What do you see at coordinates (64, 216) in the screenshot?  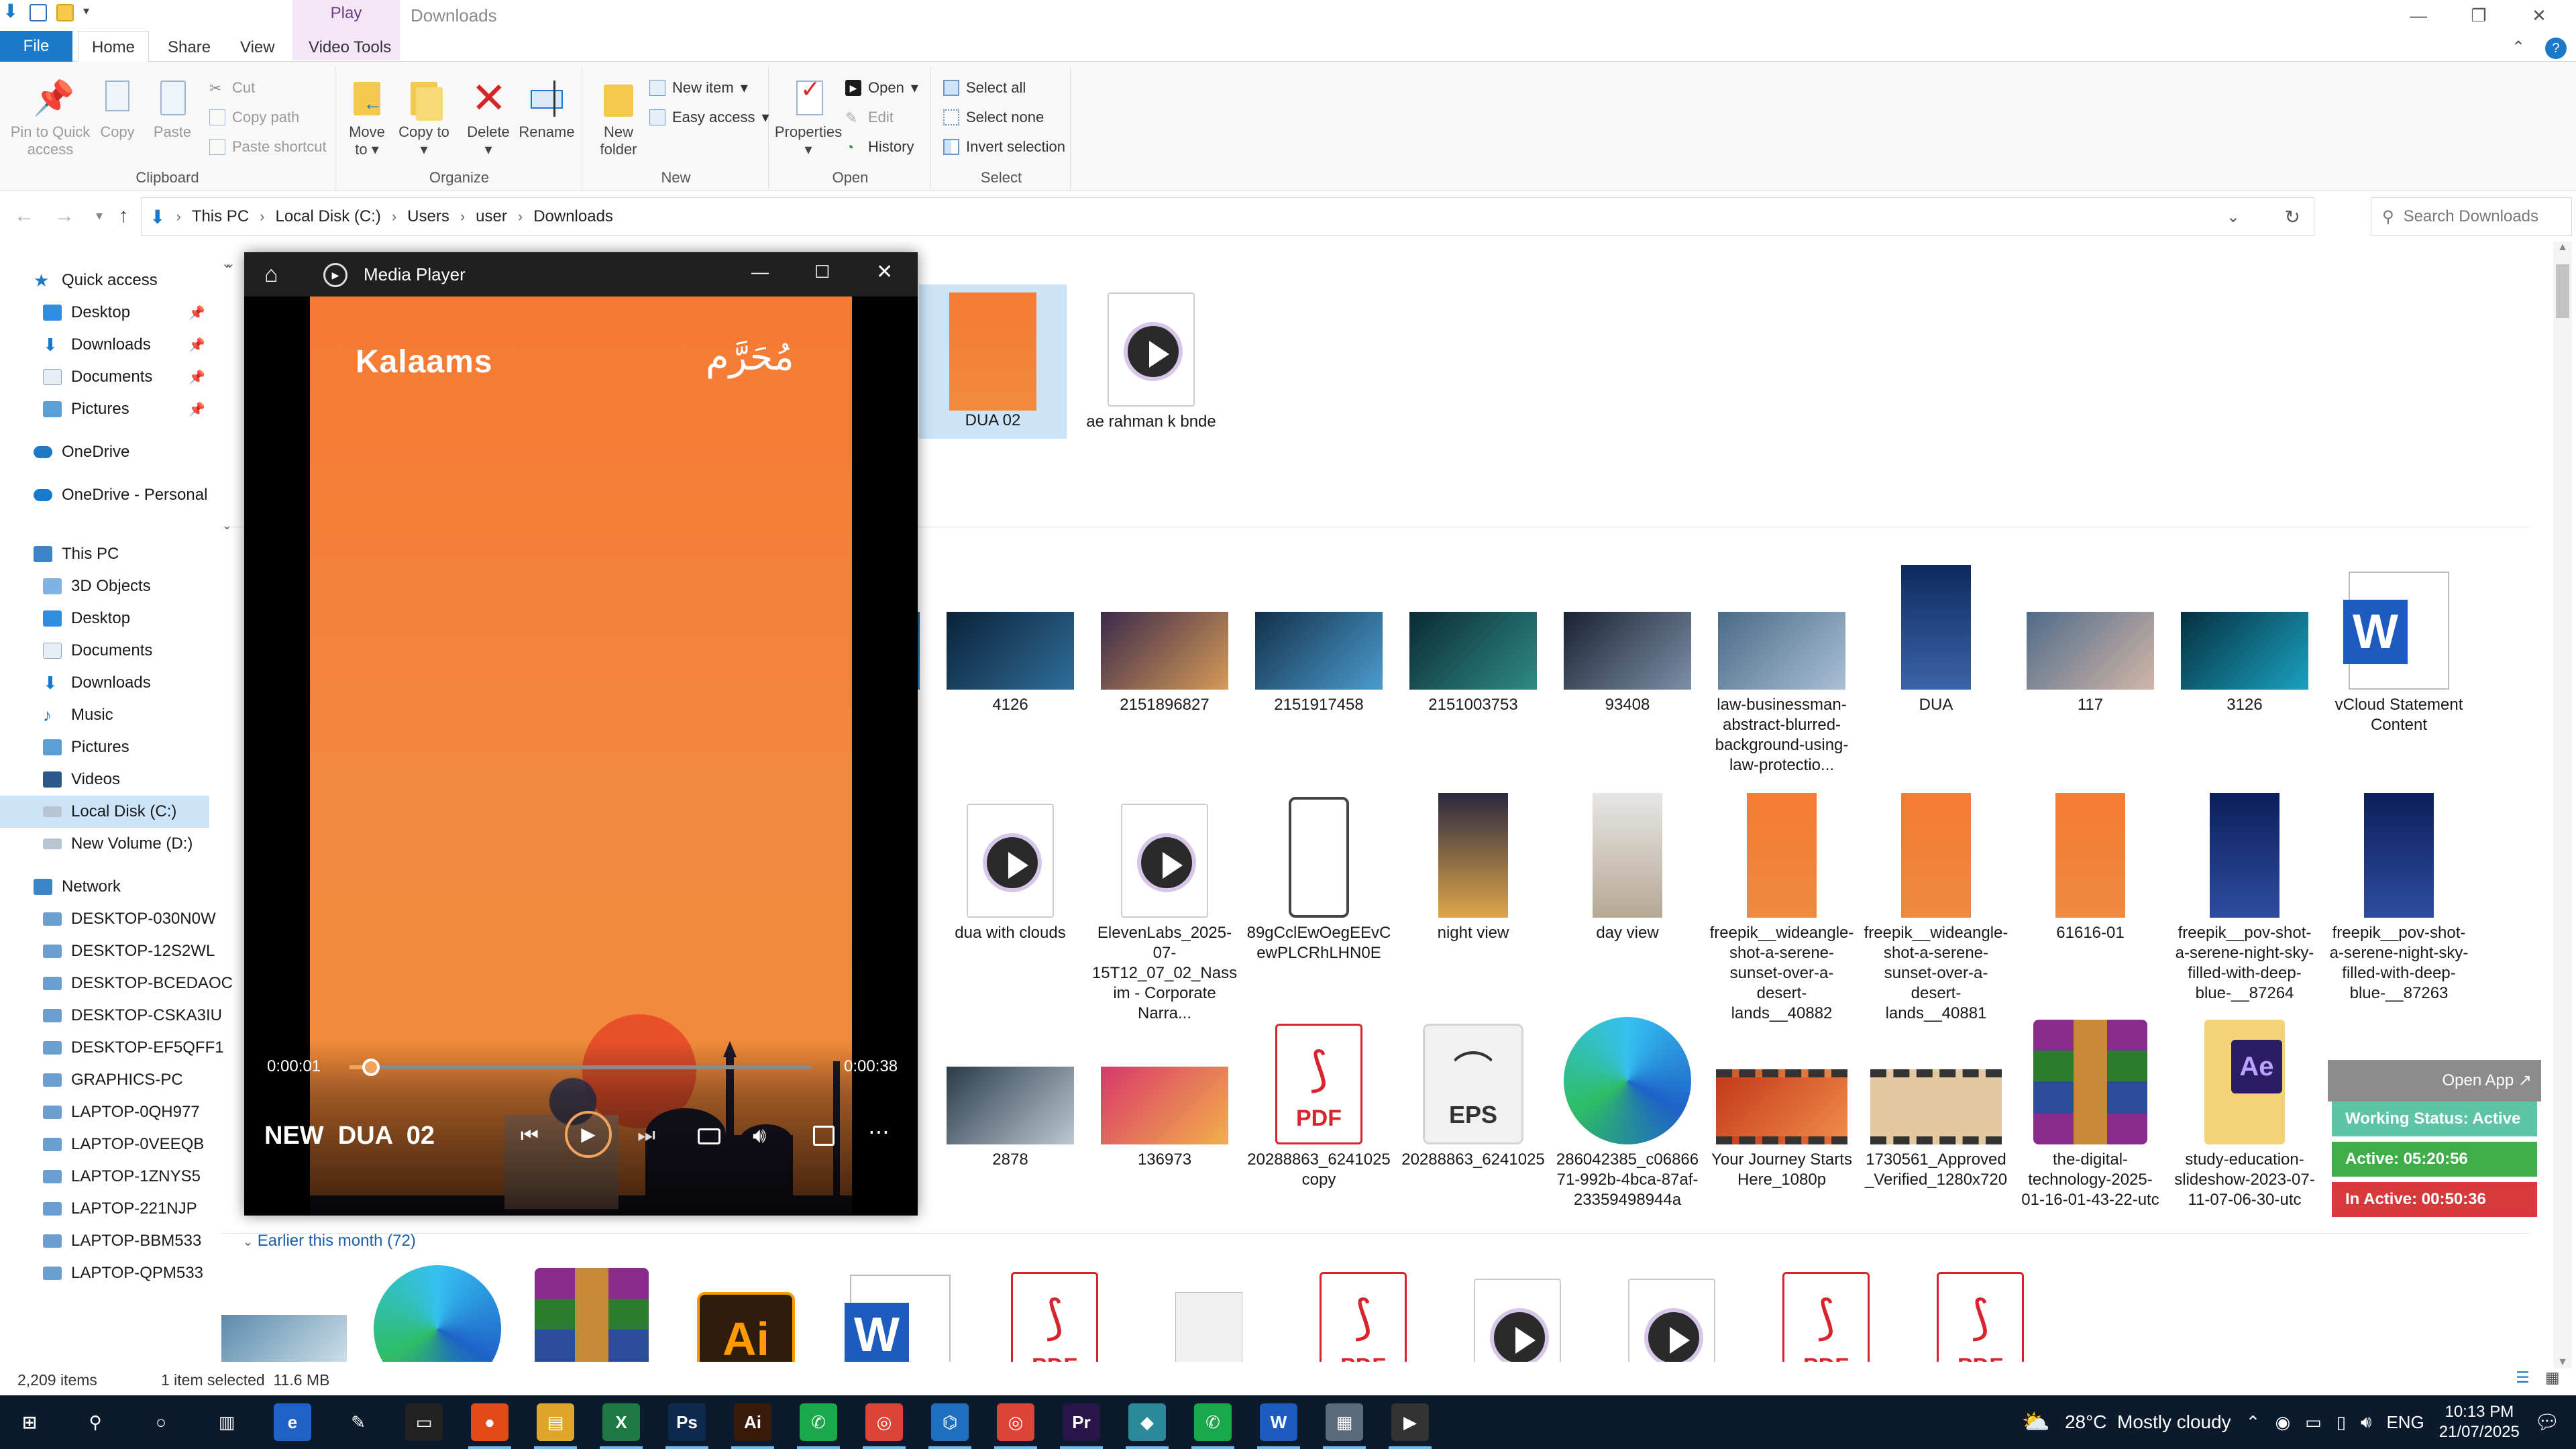 I see `forward-arrow-icon: →` at bounding box center [64, 216].